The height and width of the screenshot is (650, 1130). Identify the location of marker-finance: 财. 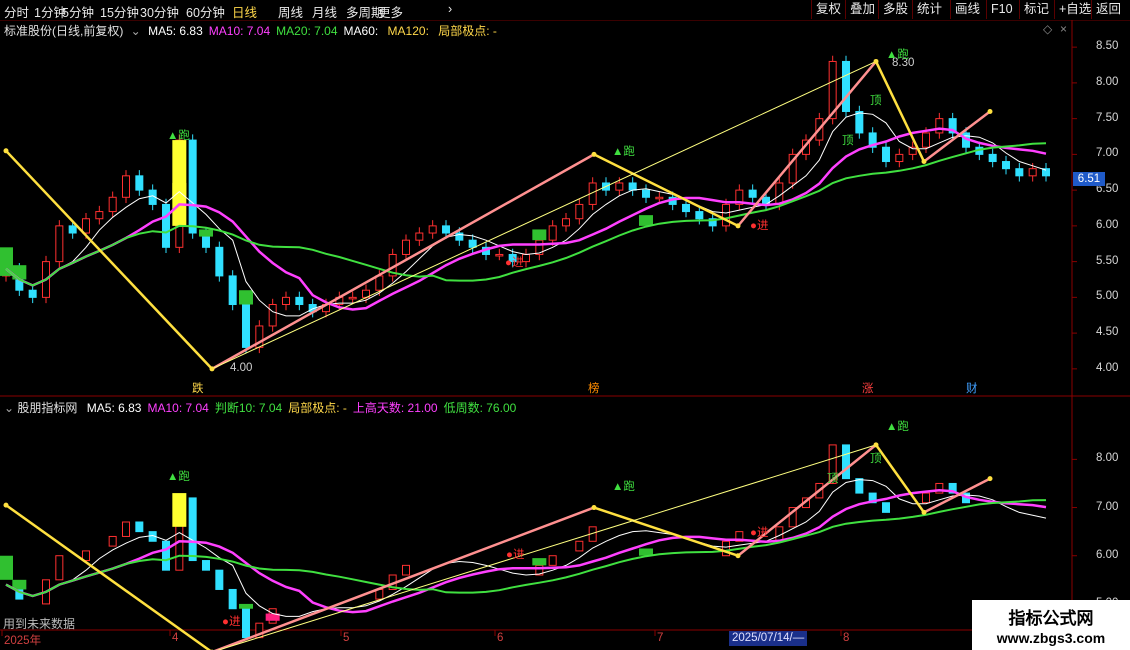
(972, 388).